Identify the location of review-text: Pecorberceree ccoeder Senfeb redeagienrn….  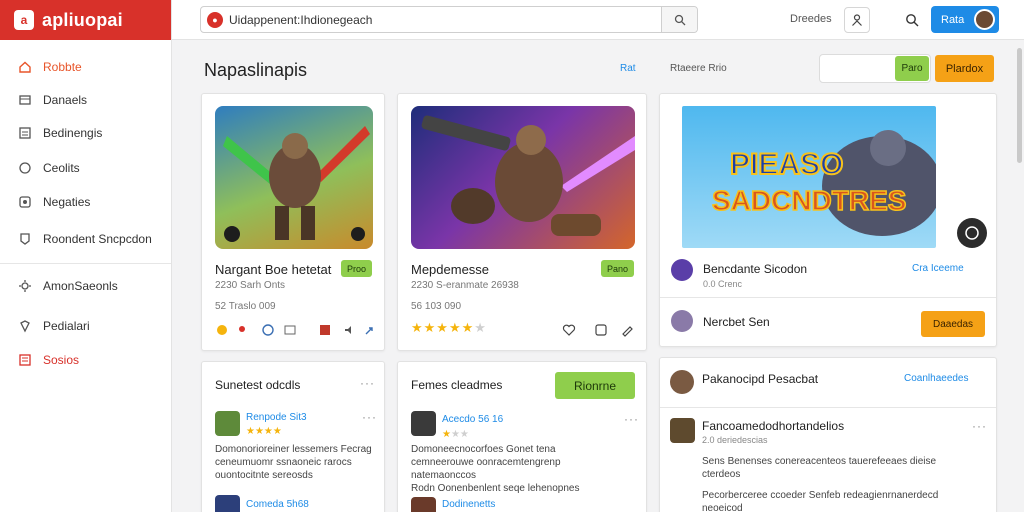
(820, 501).